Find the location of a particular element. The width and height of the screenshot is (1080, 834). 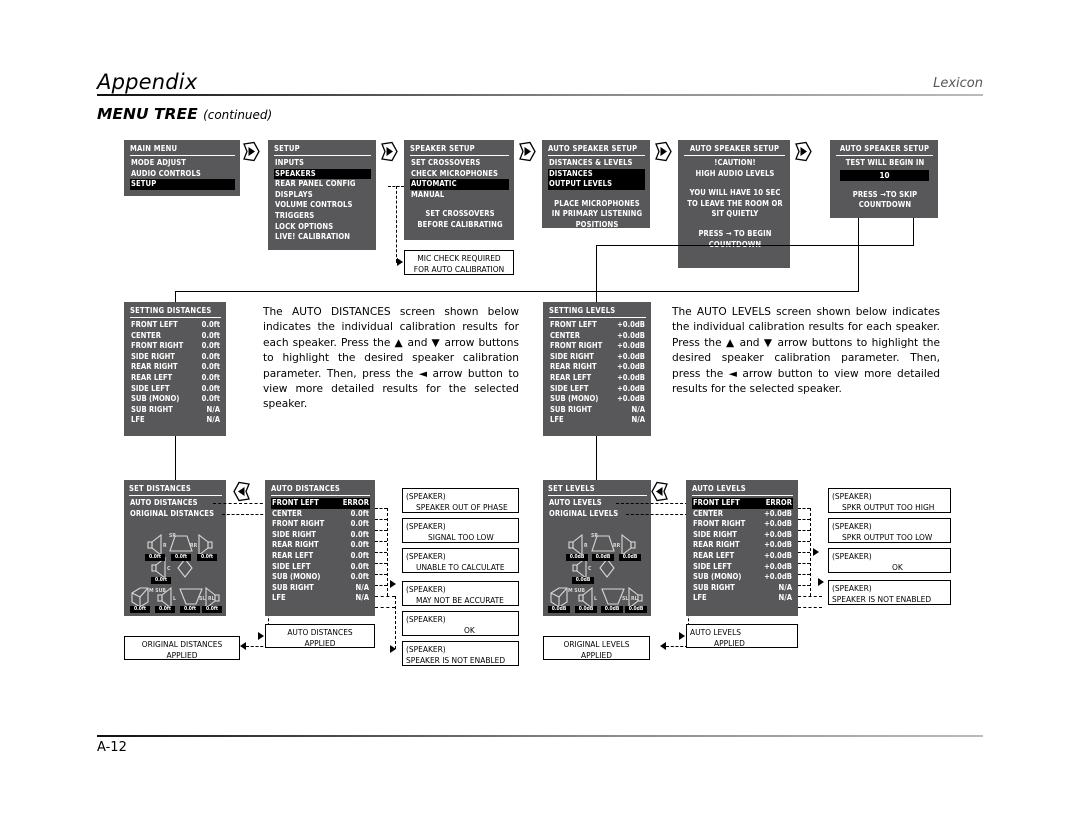

table-row: REAR RIGHT +0.0dB is located at coordinates (742, 545).